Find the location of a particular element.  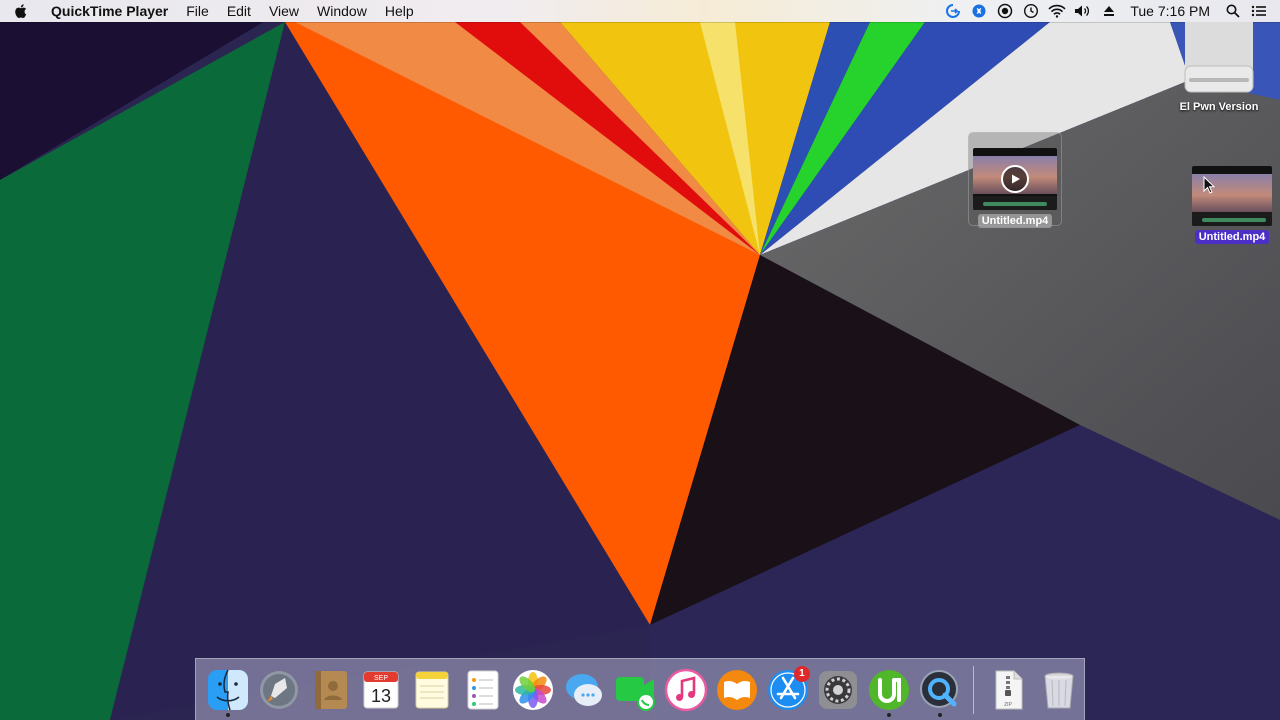

reminders-icon is located at coordinates (483, 689).